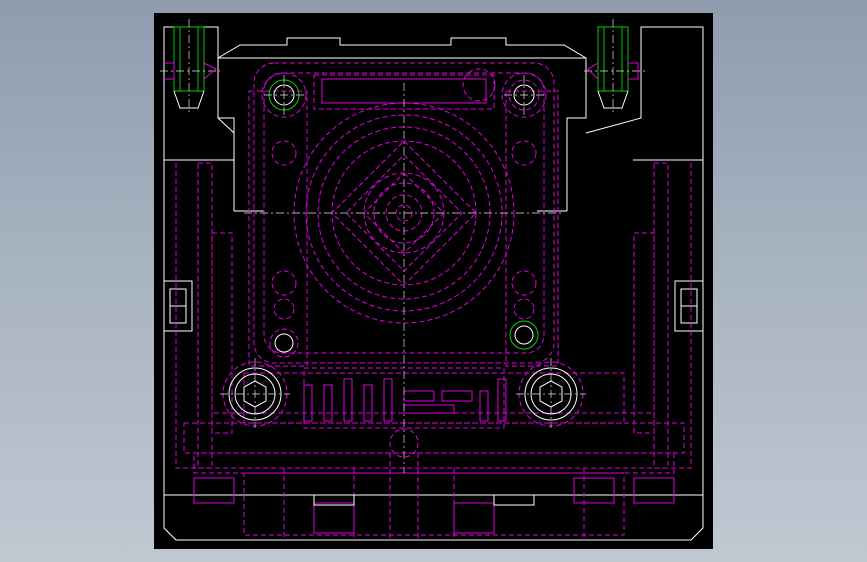 Image resolution: width=867 pixels, height=562 pixels. What do you see at coordinates (689, 306) in the screenshot?
I see `latch-right` at bounding box center [689, 306].